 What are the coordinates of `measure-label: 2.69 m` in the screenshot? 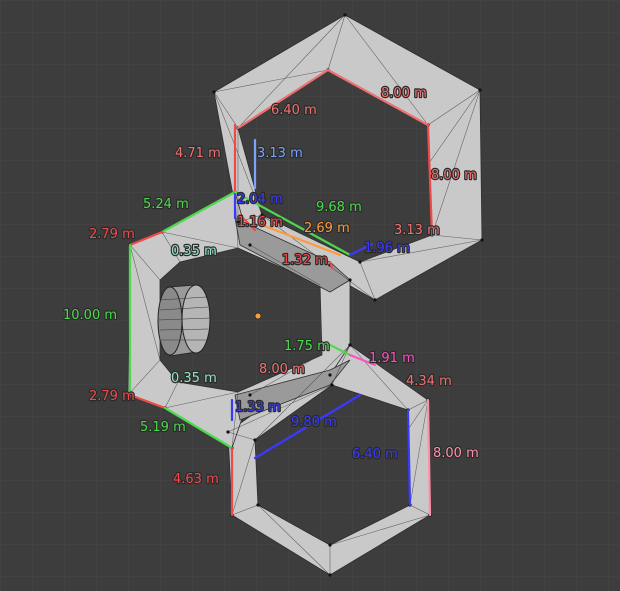 It's located at (327, 228).